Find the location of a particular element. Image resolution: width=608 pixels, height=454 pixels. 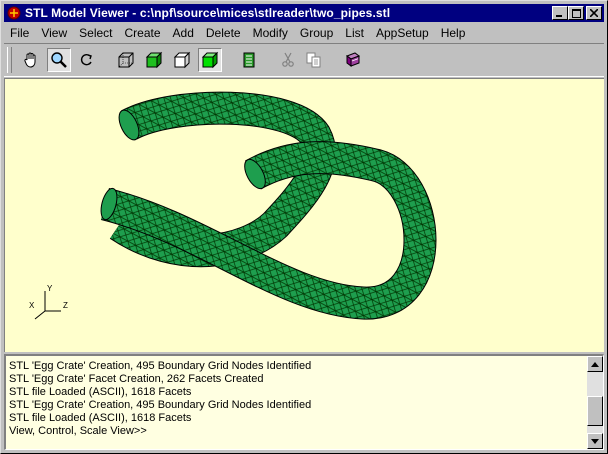

menu-appsetup: AppSetup is located at coordinates (402, 33).